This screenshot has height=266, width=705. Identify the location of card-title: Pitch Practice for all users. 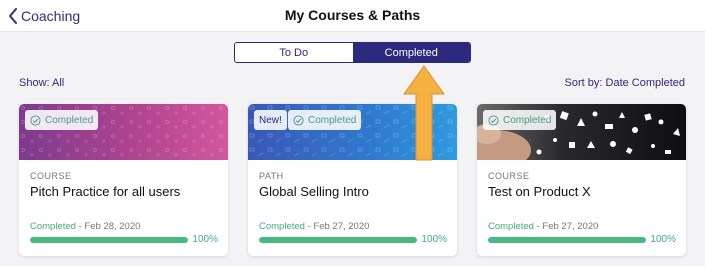
(105, 191).